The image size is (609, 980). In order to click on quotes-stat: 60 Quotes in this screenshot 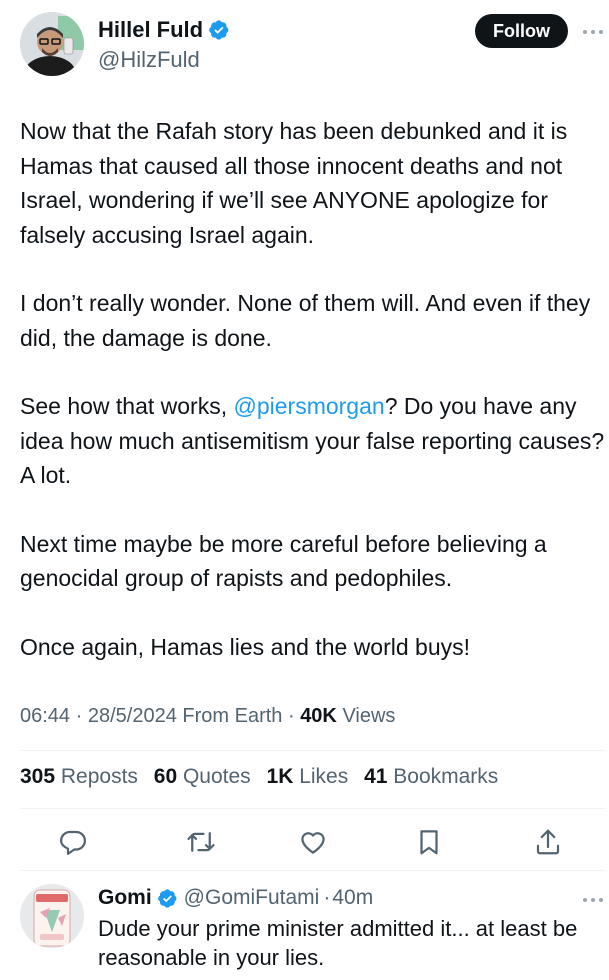, I will do `click(202, 776)`.